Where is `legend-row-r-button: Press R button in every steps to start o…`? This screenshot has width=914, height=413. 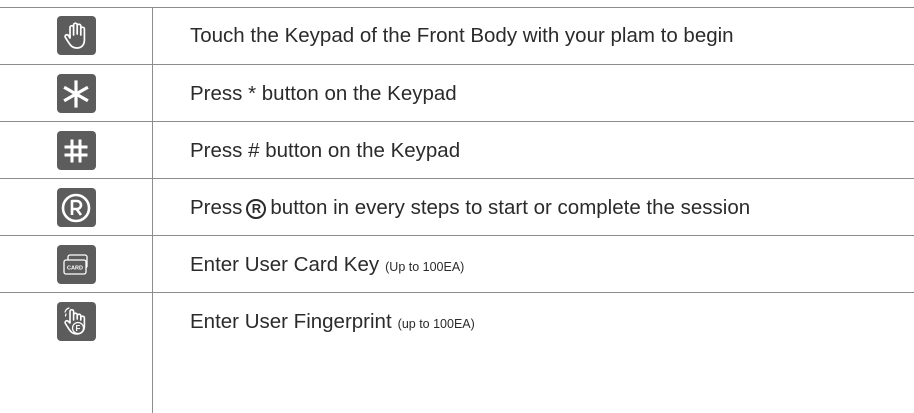 legend-row-r-button: Press R button in every steps to start o… is located at coordinates (457, 207).